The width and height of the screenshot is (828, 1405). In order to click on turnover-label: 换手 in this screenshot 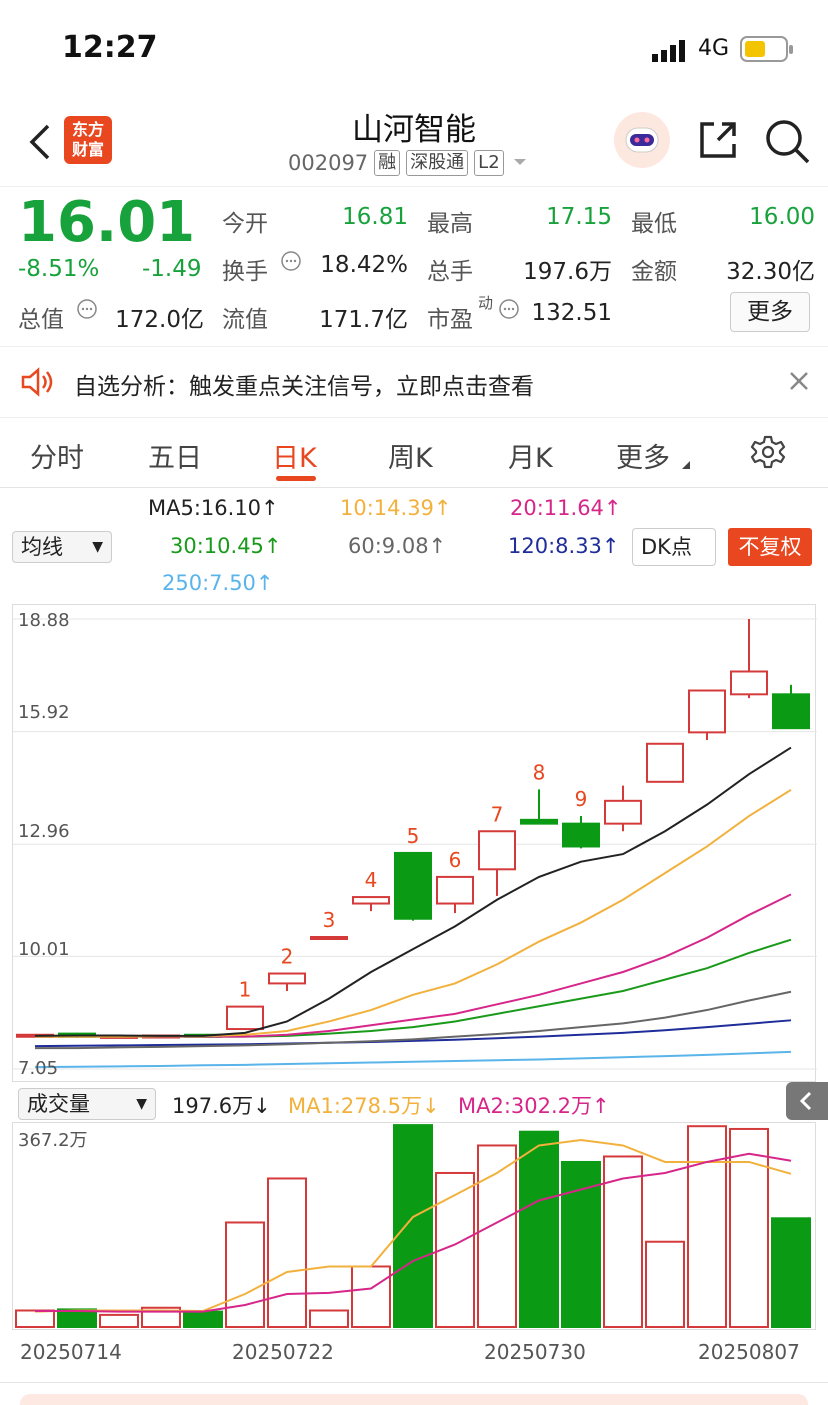, I will do `click(245, 272)`.